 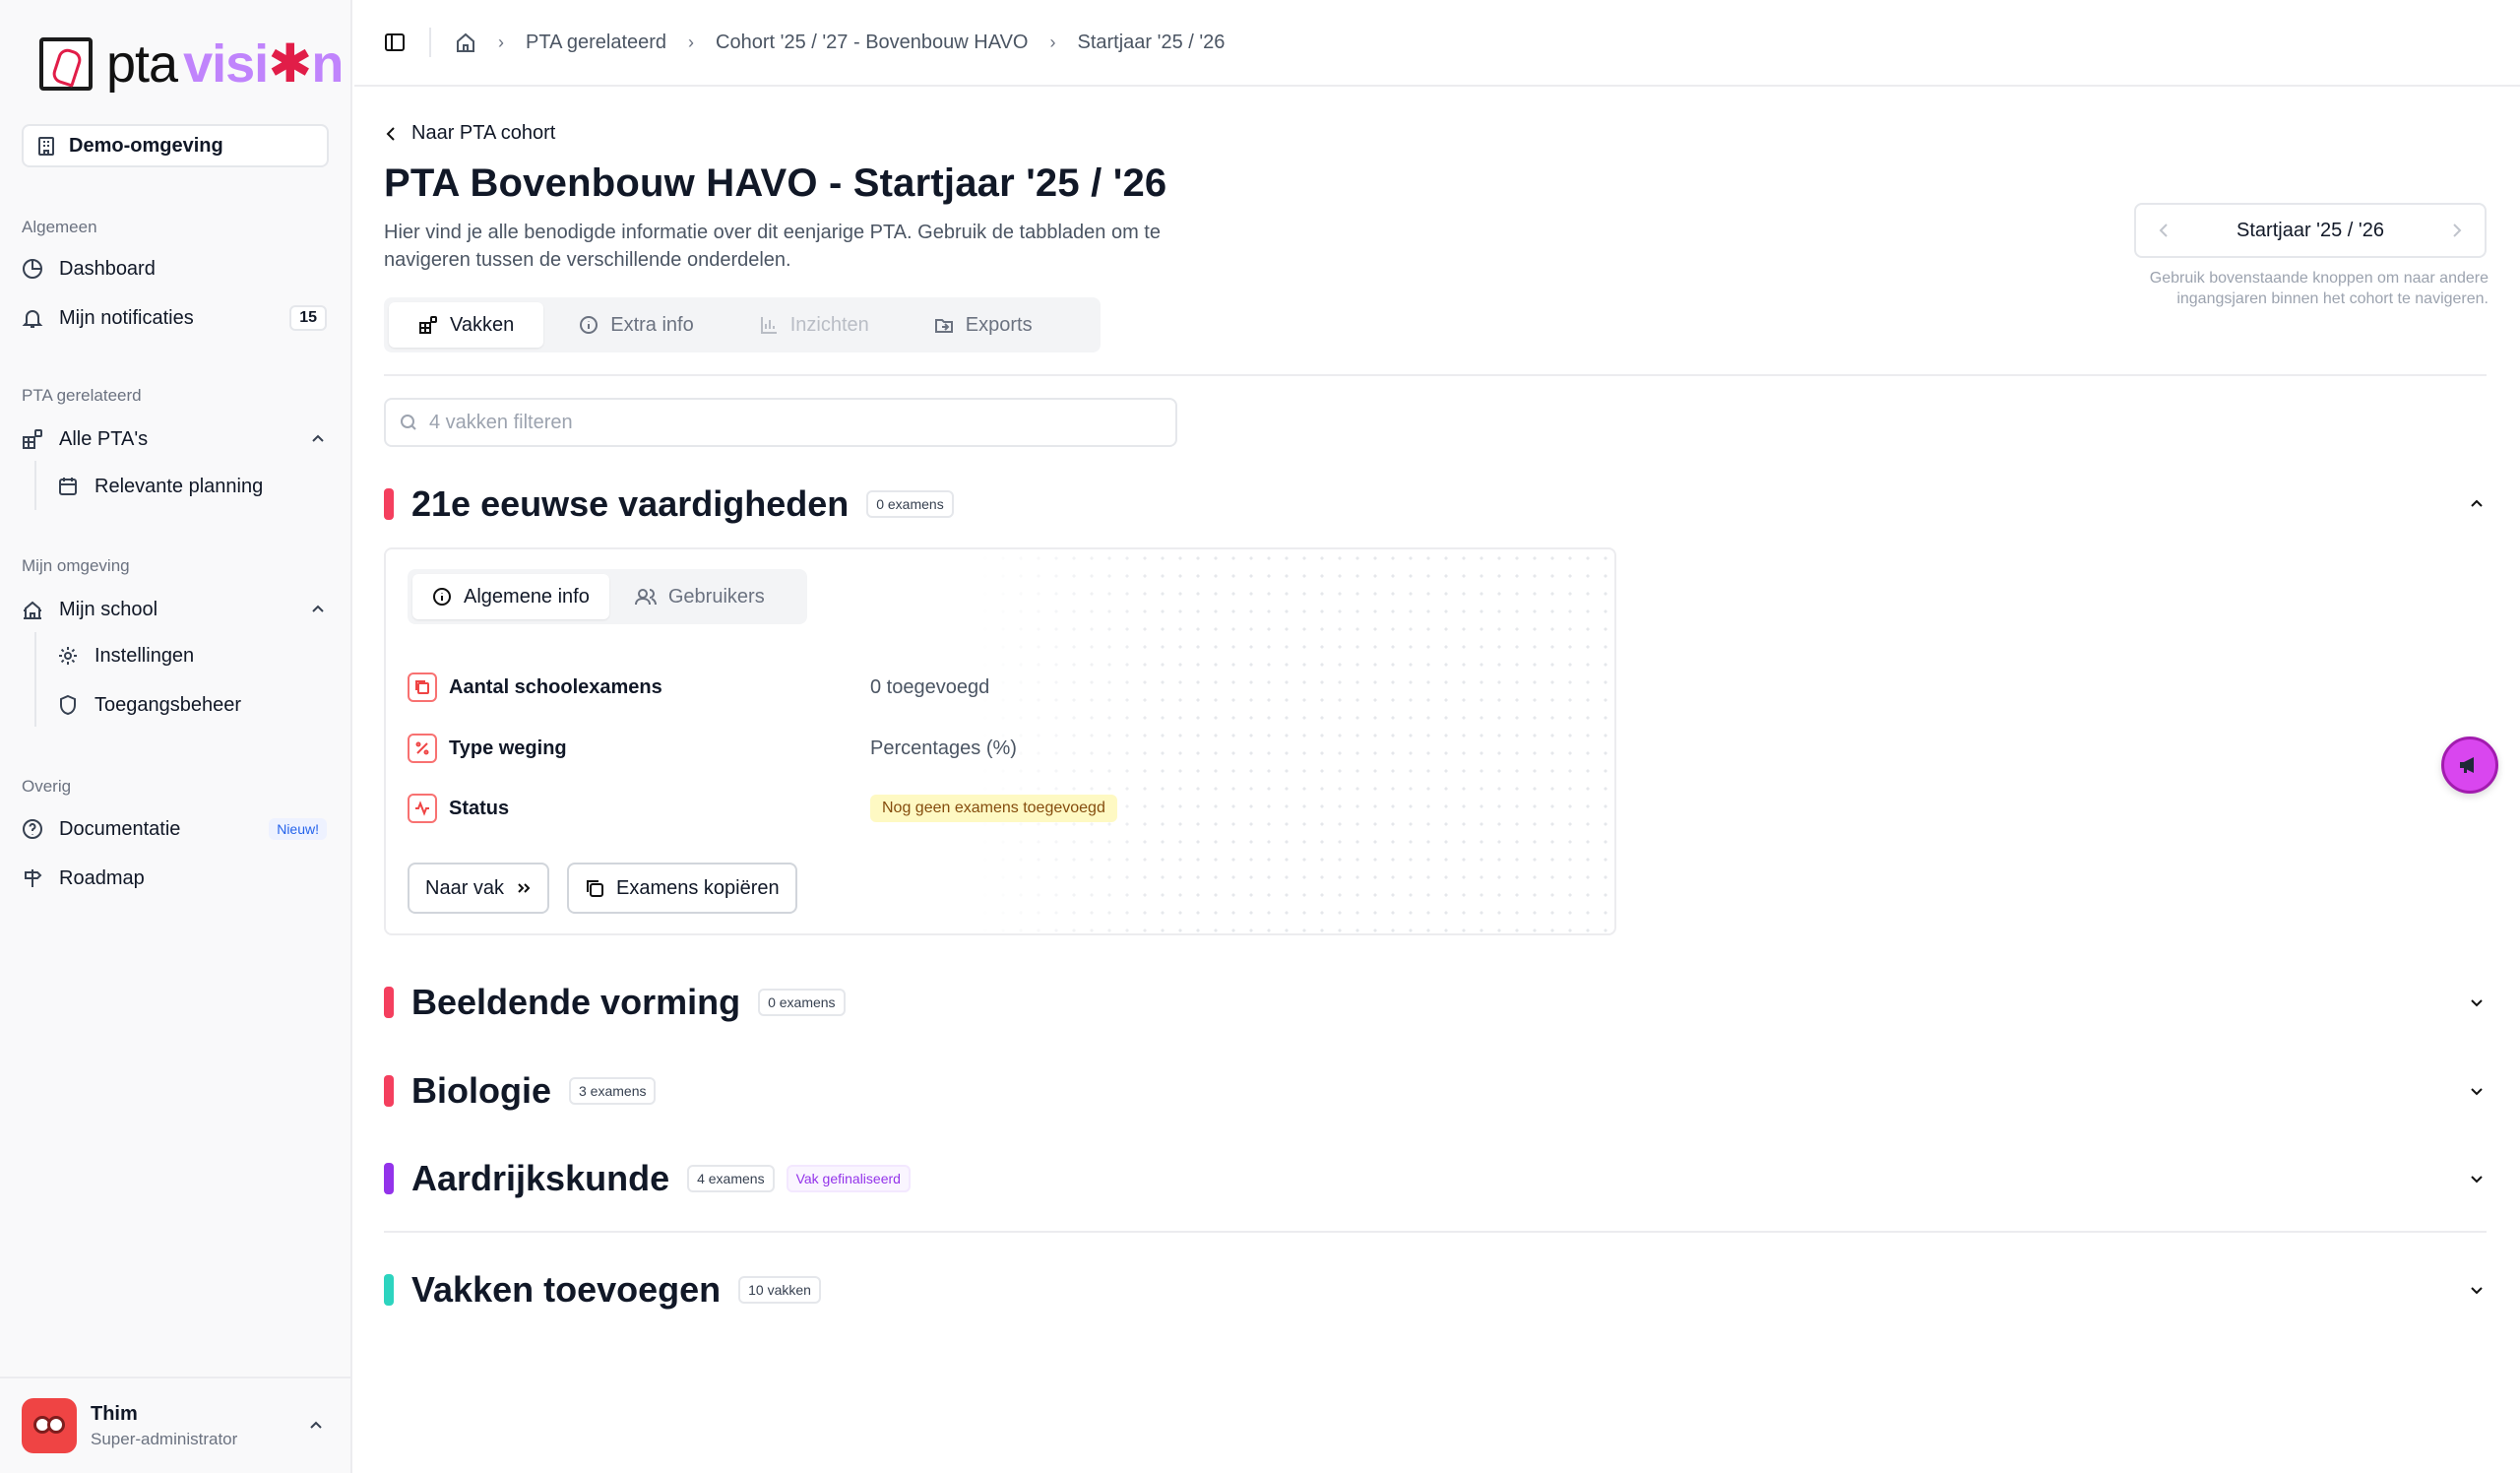 What do you see at coordinates (32, 269) in the screenshot?
I see `dashboard-icon` at bounding box center [32, 269].